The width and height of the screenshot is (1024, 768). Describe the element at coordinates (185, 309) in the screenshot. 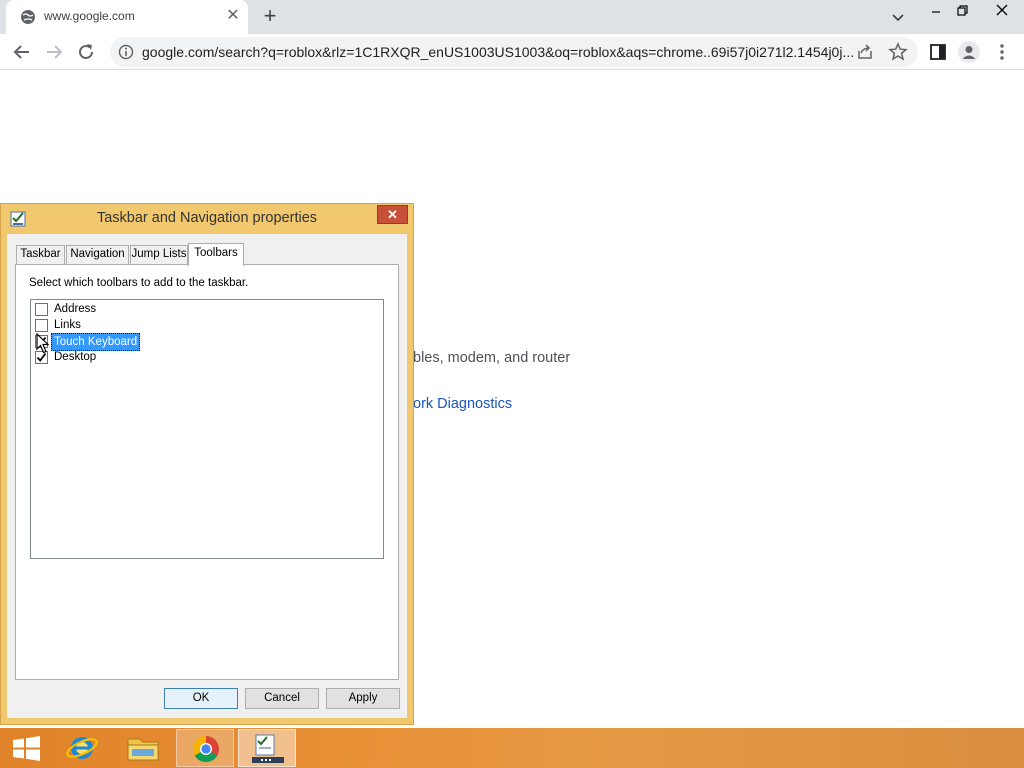

I see `list-item-address: Address` at that location.